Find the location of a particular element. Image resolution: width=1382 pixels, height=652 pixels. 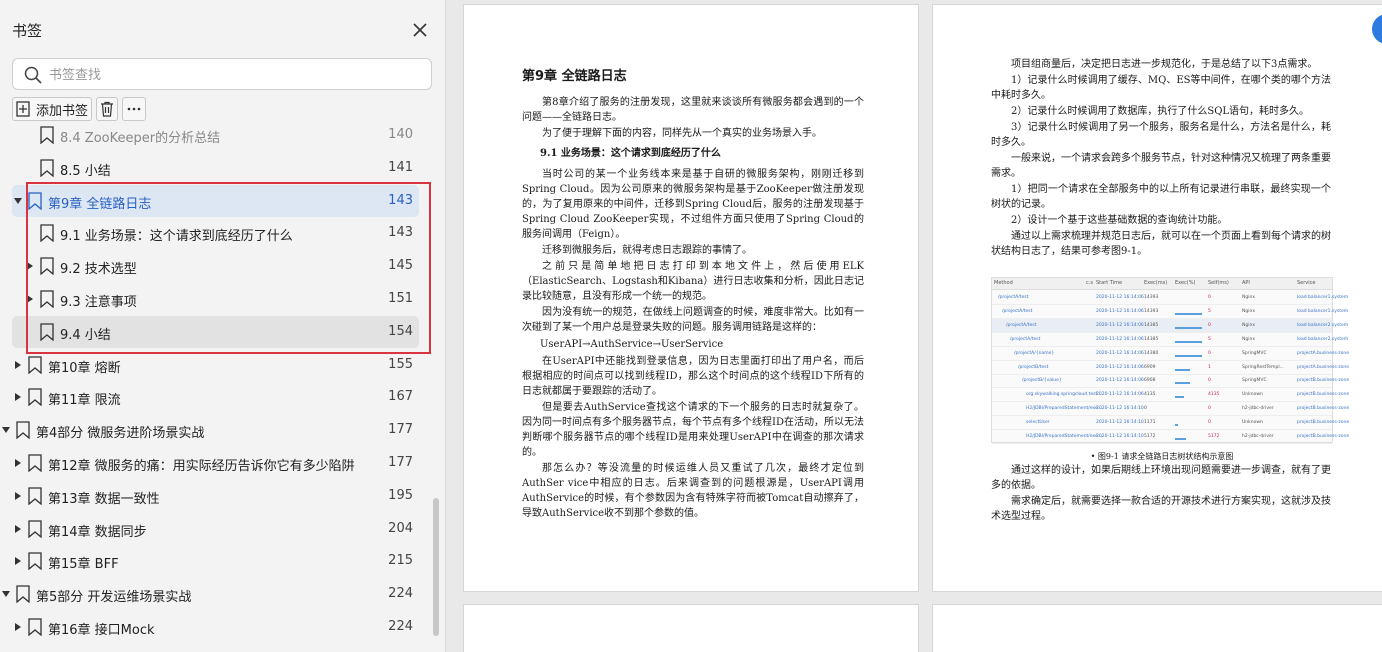

bookmark-item: 8.5 小结 141 is located at coordinates (215, 168).